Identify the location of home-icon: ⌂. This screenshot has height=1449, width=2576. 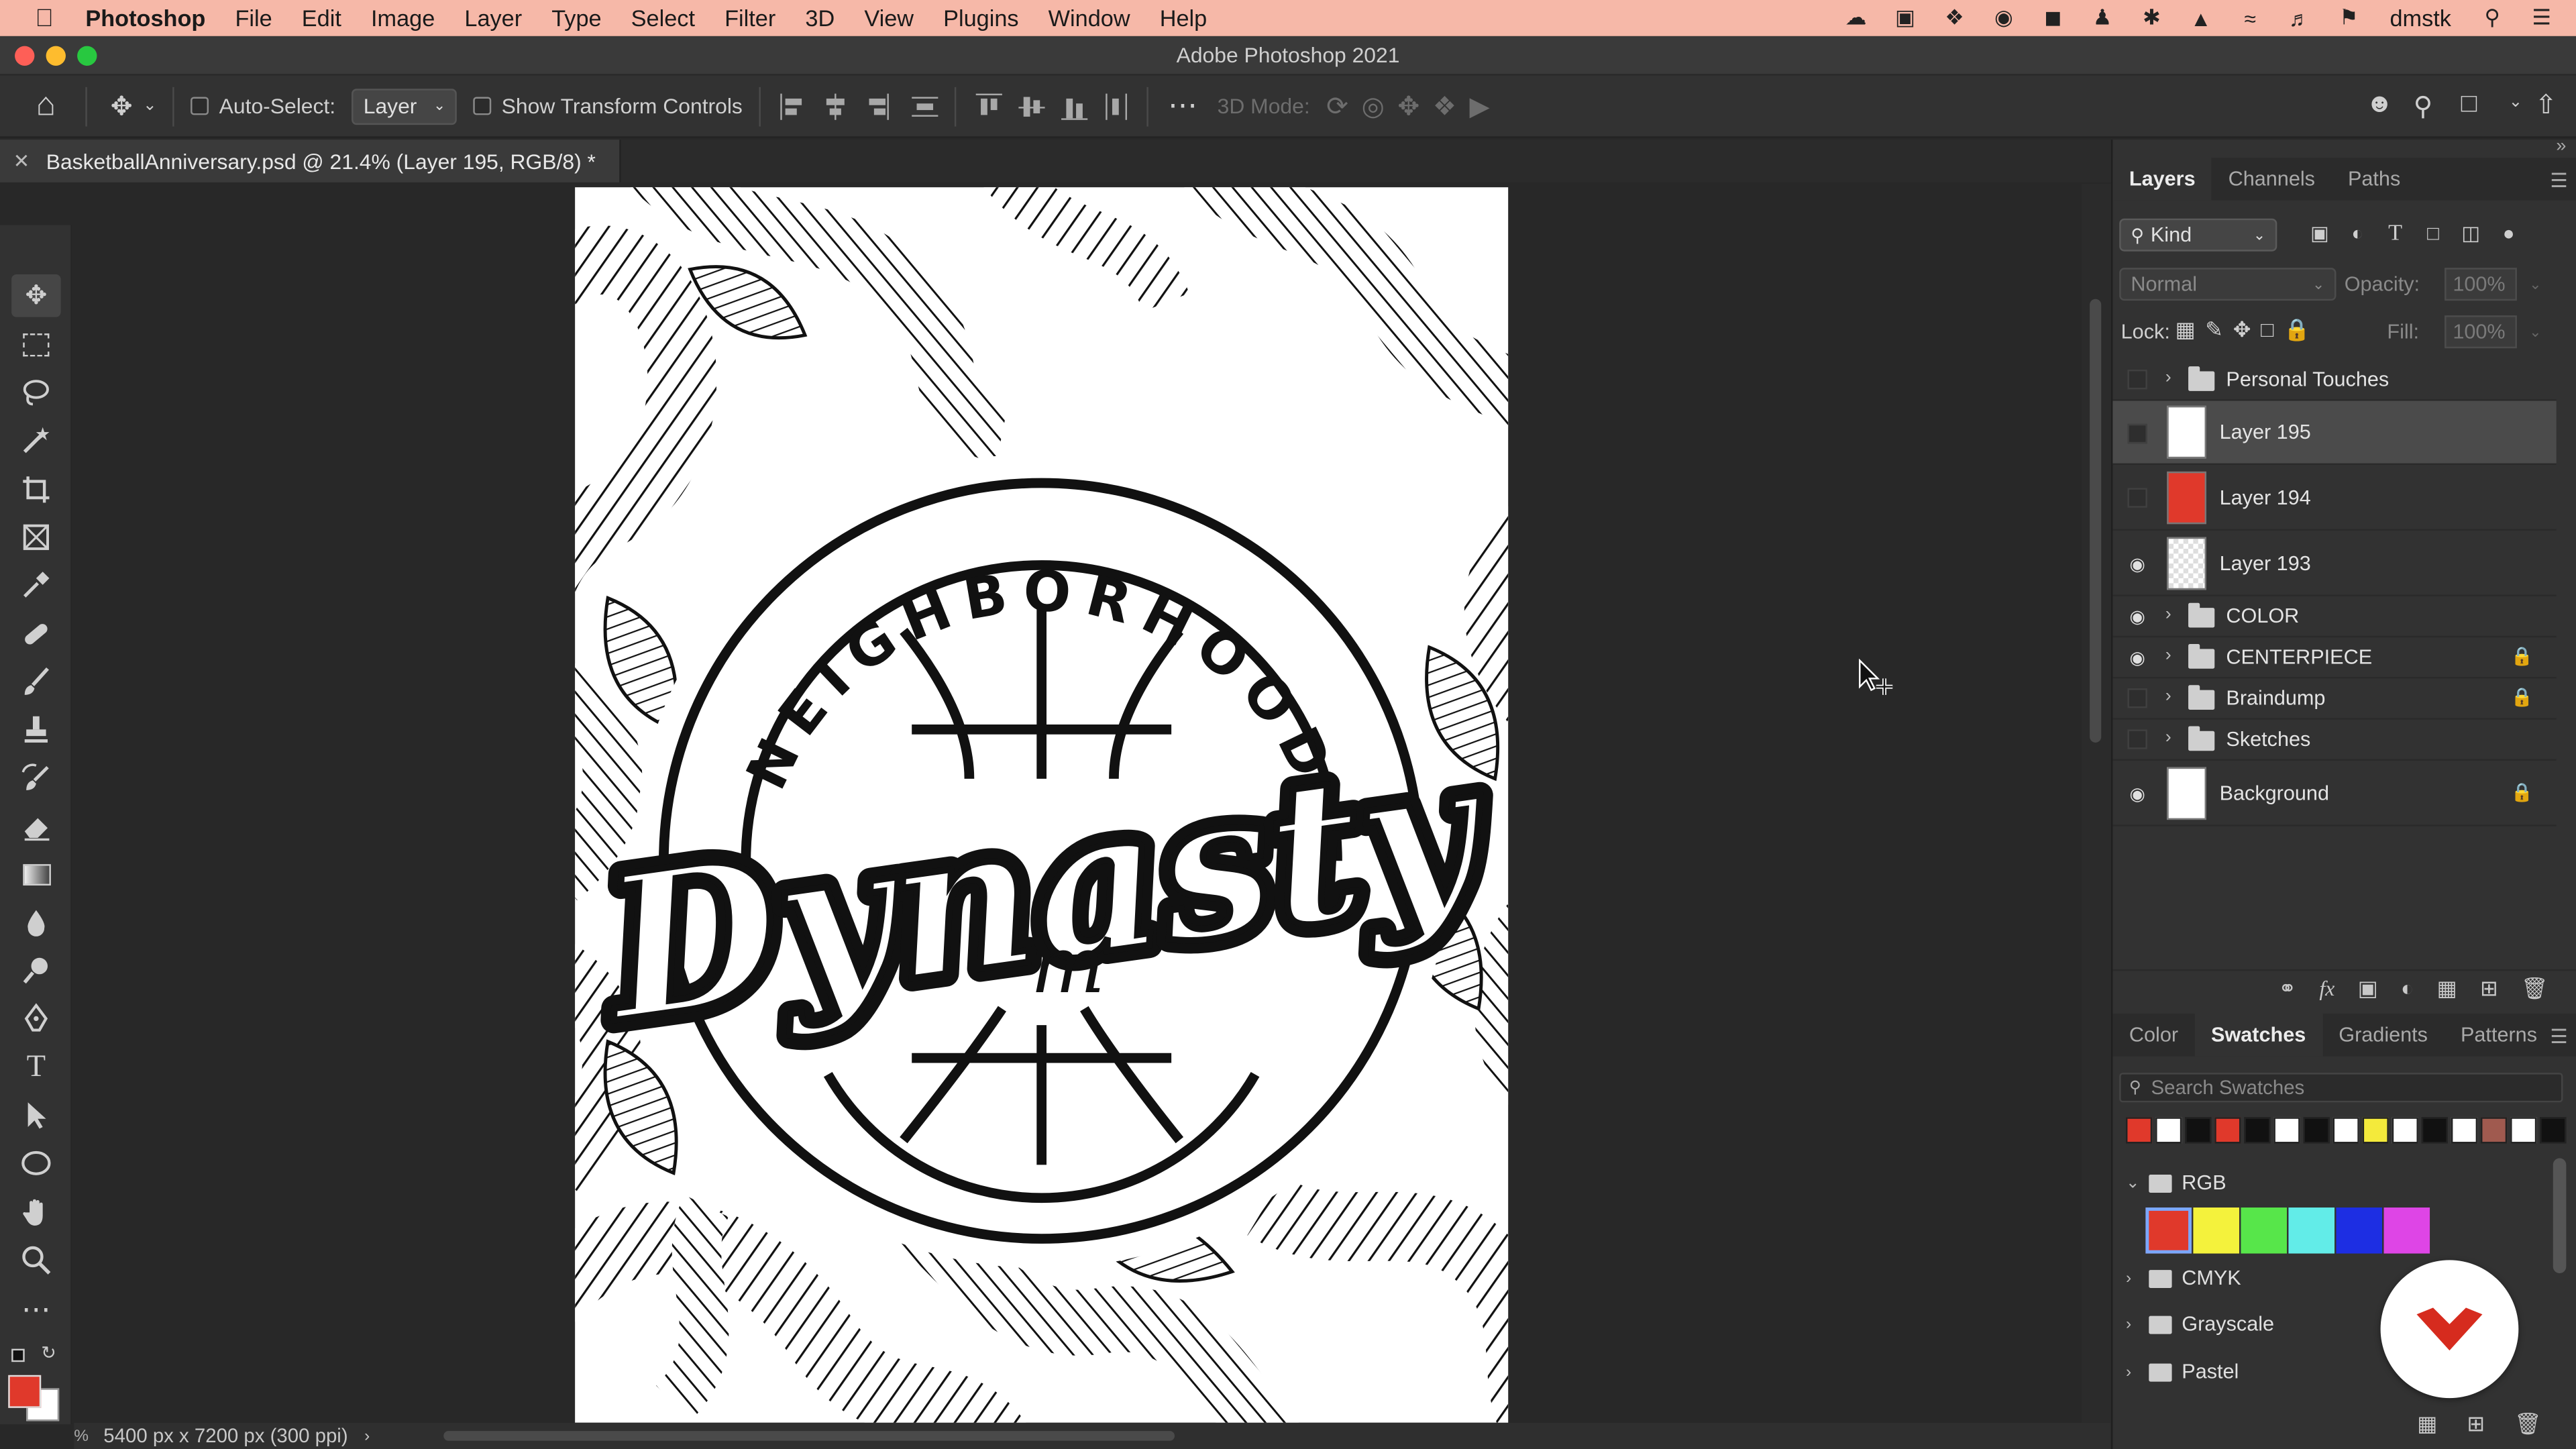
(46, 106).